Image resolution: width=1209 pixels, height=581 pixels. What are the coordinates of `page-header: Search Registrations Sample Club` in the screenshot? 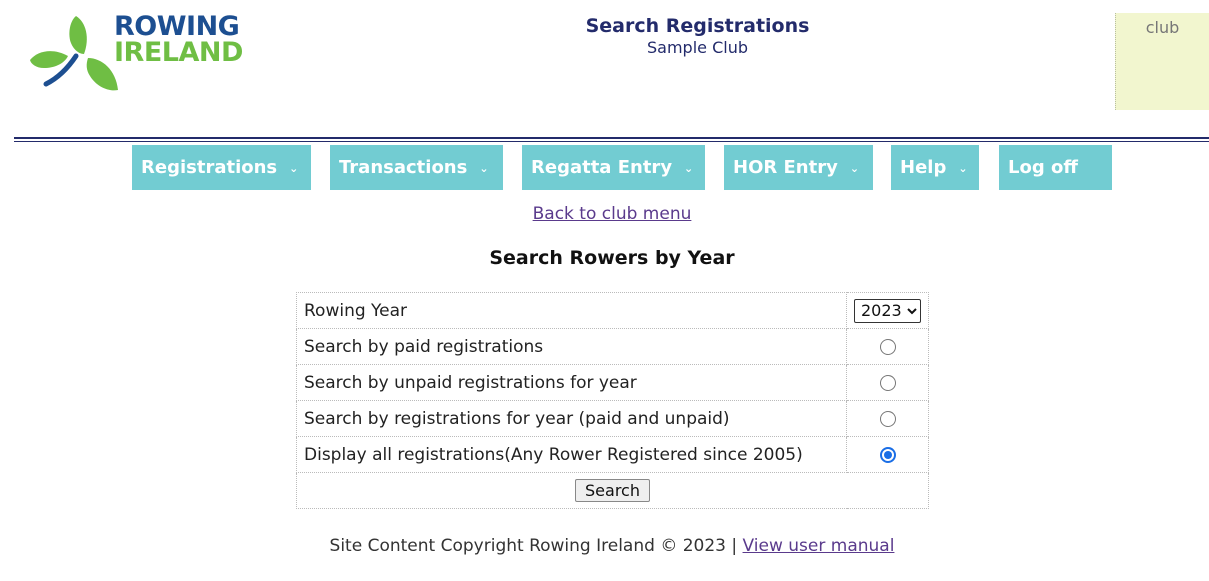 It's located at (697, 36).